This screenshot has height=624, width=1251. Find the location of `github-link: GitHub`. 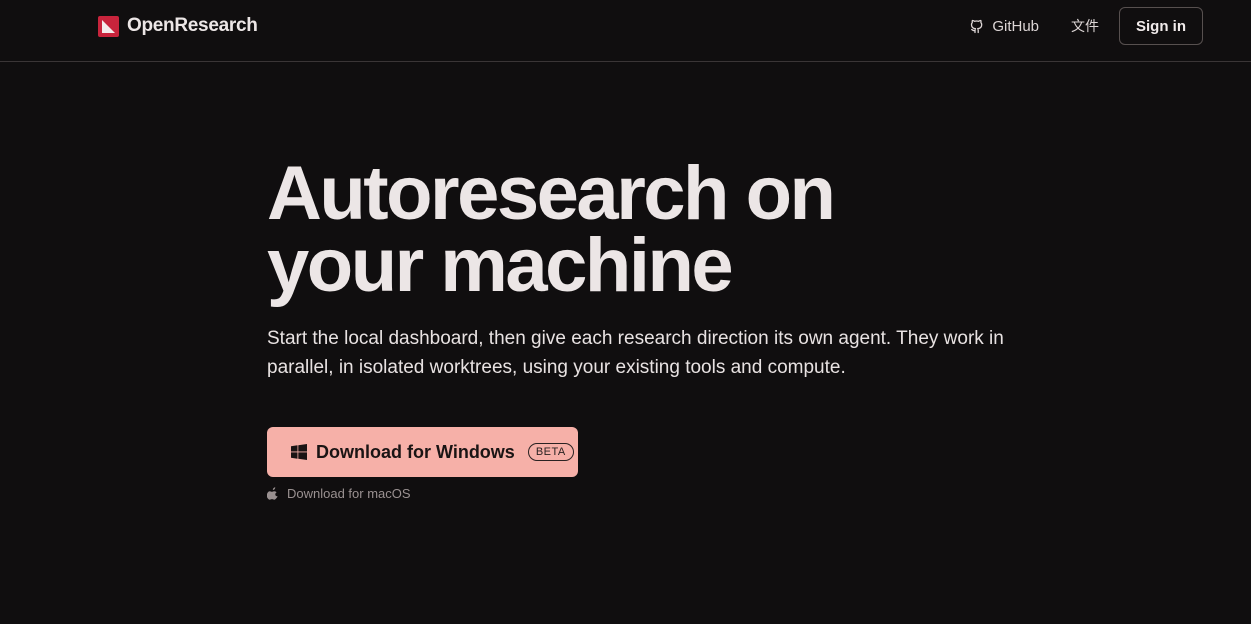

github-link: GitHub is located at coordinates (1004, 26).